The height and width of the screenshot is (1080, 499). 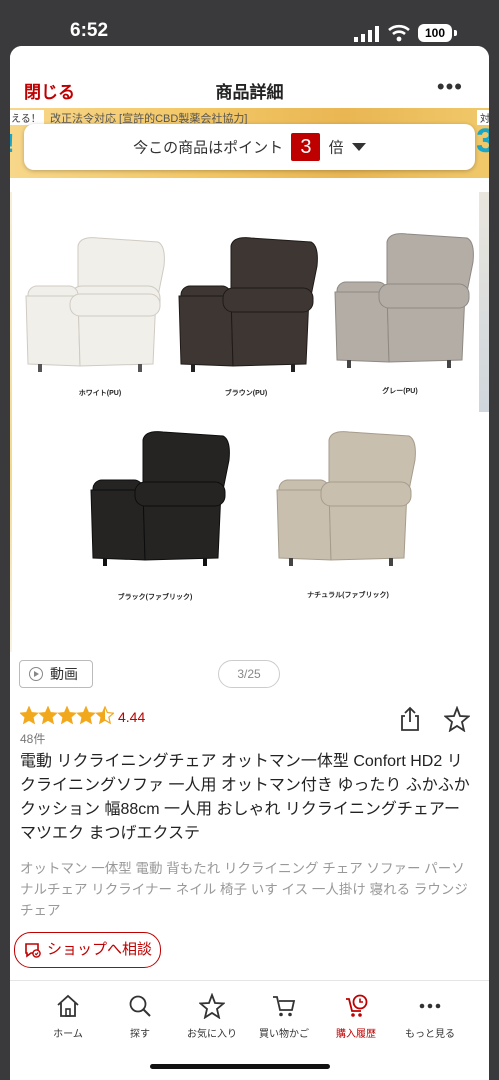 What do you see at coordinates (100, 949) in the screenshot?
I see `shop-consult-label: ショップへ相談` at bounding box center [100, 949].